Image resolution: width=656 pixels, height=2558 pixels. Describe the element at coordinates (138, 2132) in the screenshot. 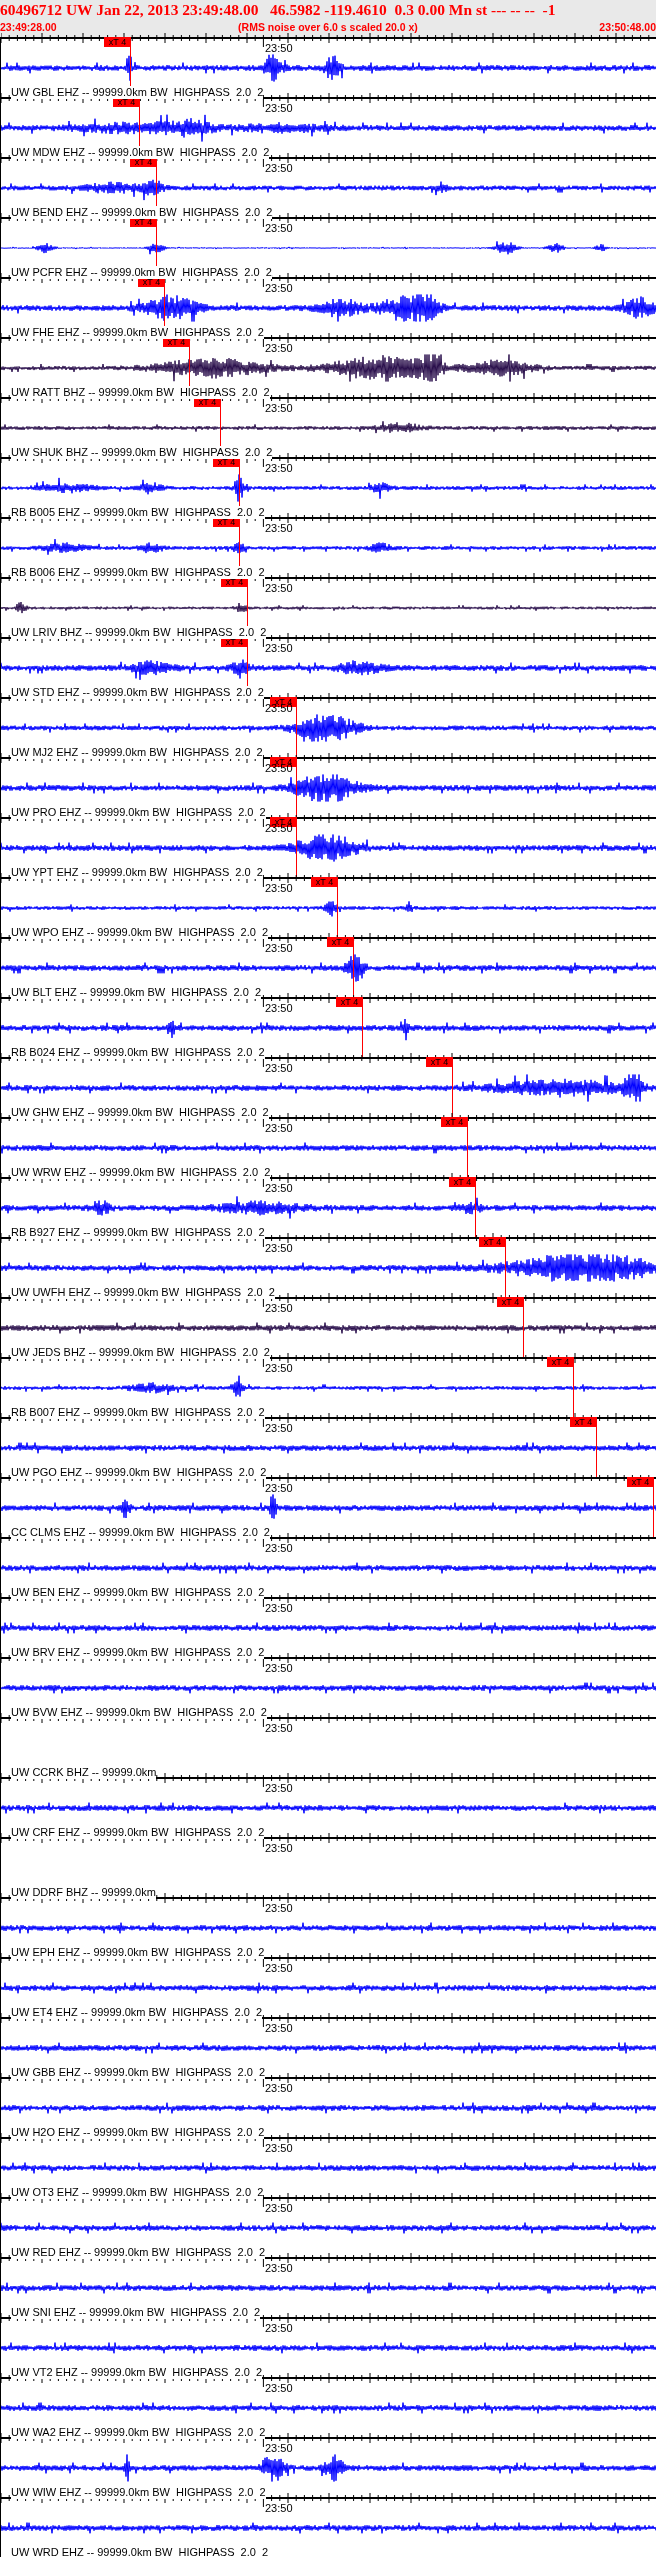

I see `channel-label: UW H2O EHZ -- 99999.0km BW HIGHPASS 2.0 2` at that location.